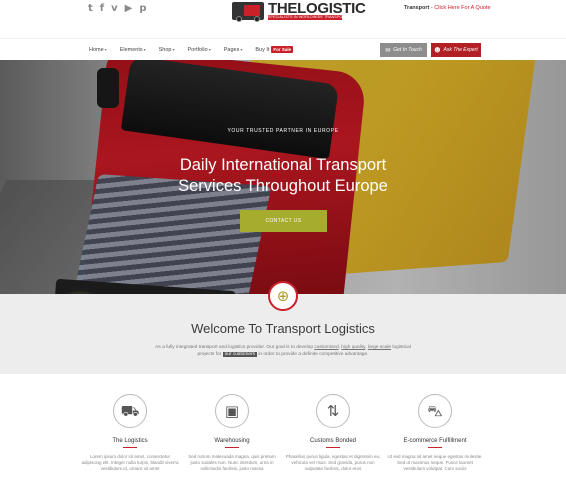 Image resolution: width=566 pixels, height=478 pixels. Describe the element at coordinates (130, 410) in the screenshot. I see `truck-icon: ⛟` at that location.